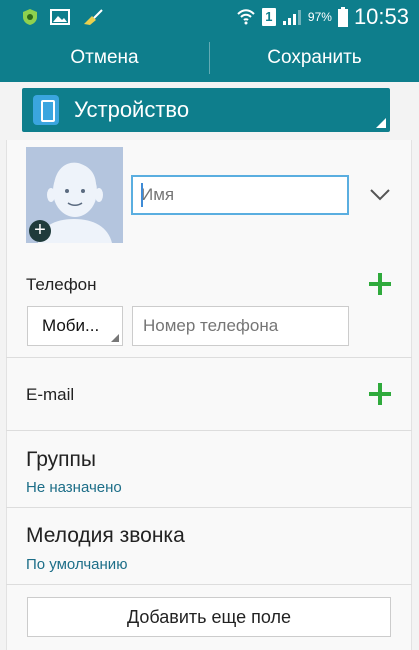 Image resolution: width=419 pixels, height=650 pixels. Describe the element at coordinates (209, 17) in the screenshot. I see `status-bar: 1 97% 10:53` at that location.